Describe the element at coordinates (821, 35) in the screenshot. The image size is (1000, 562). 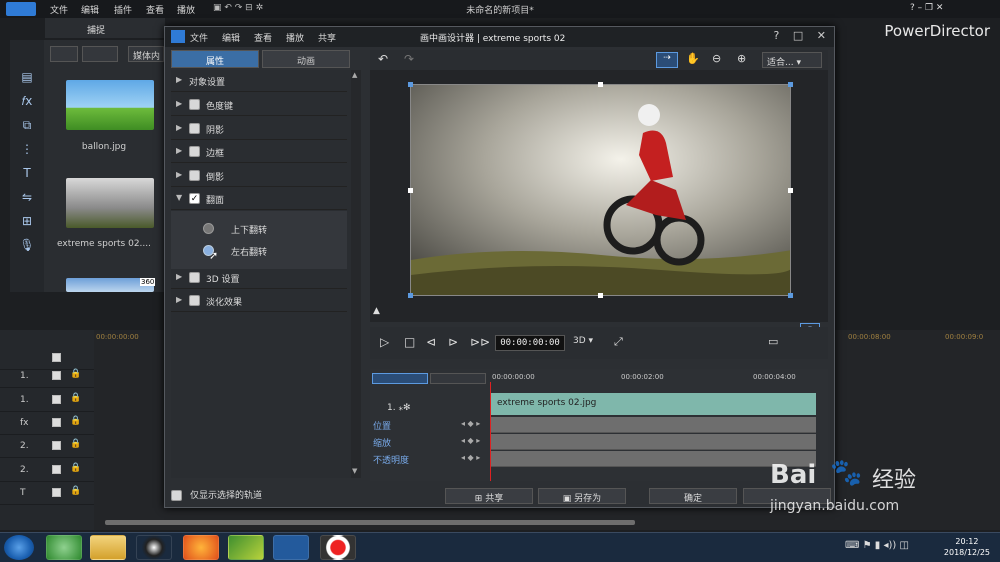
I see `close-icon: ✕` at that location.